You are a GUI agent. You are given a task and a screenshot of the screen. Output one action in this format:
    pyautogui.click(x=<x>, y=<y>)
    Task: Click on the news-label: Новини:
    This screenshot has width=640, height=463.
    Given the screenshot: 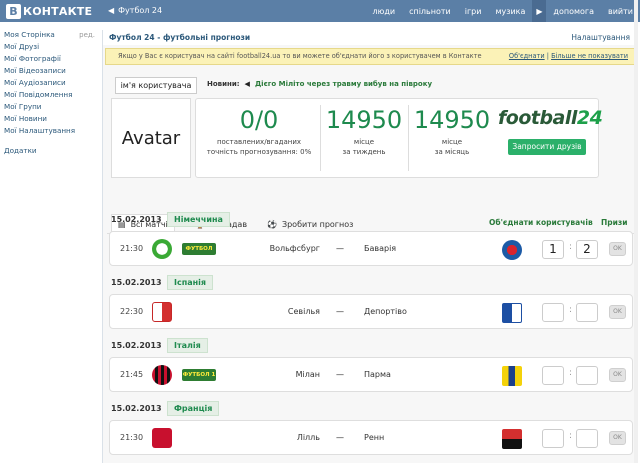 What is the action you would take?
    pyautogui.click(x=223, y=84)
    